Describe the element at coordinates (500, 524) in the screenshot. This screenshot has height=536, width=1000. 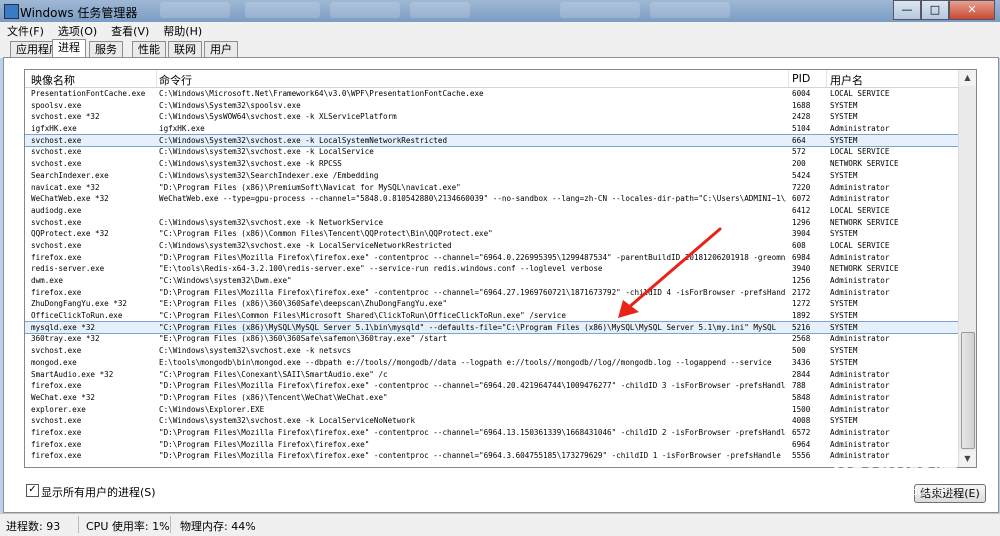
I see `status-bar: 进程数: 93 CPU 使用率: 1% 物理内存: 44%` at that location.